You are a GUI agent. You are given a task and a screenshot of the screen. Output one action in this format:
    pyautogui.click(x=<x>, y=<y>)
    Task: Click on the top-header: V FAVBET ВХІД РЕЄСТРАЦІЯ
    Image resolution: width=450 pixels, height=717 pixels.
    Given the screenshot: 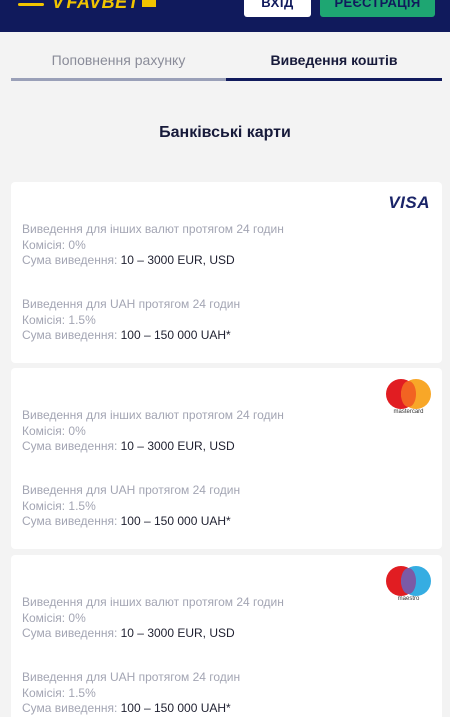 What is the action you would take?
    pyautogui.click(x=225, y=16)
    